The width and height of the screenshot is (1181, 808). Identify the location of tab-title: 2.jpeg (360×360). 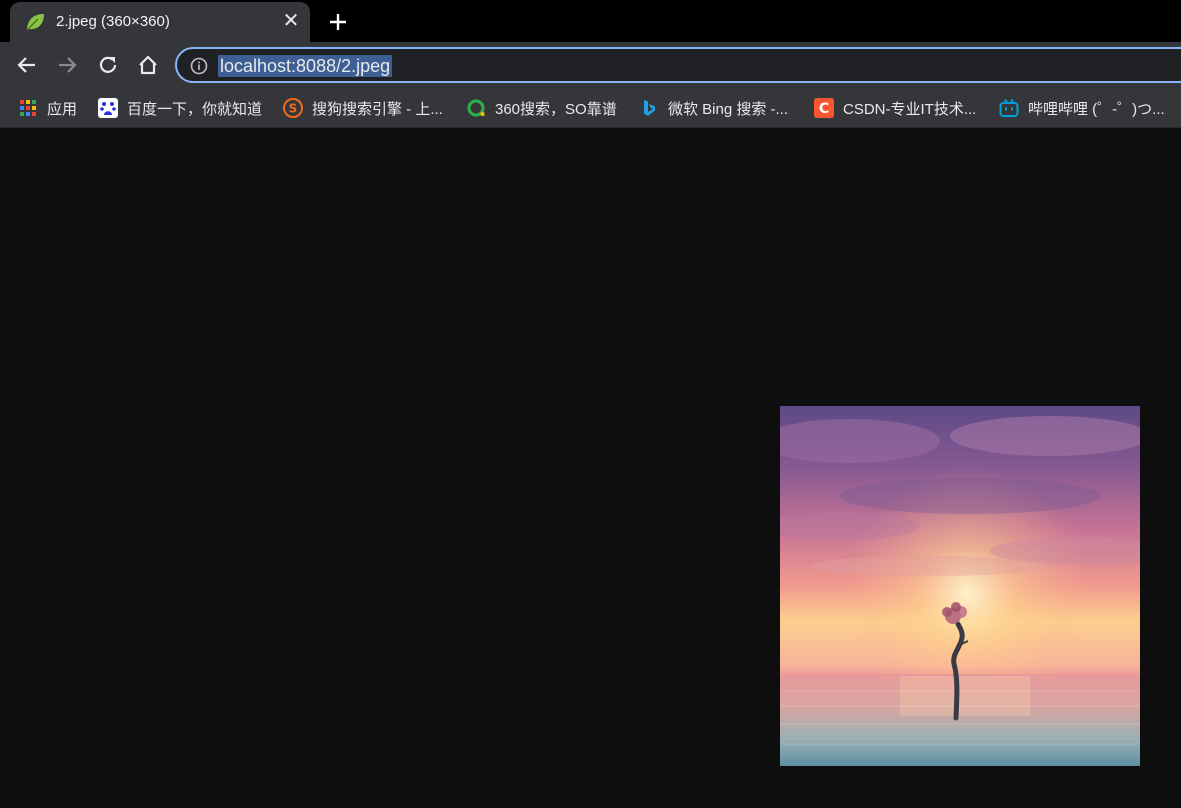
(113, 21).